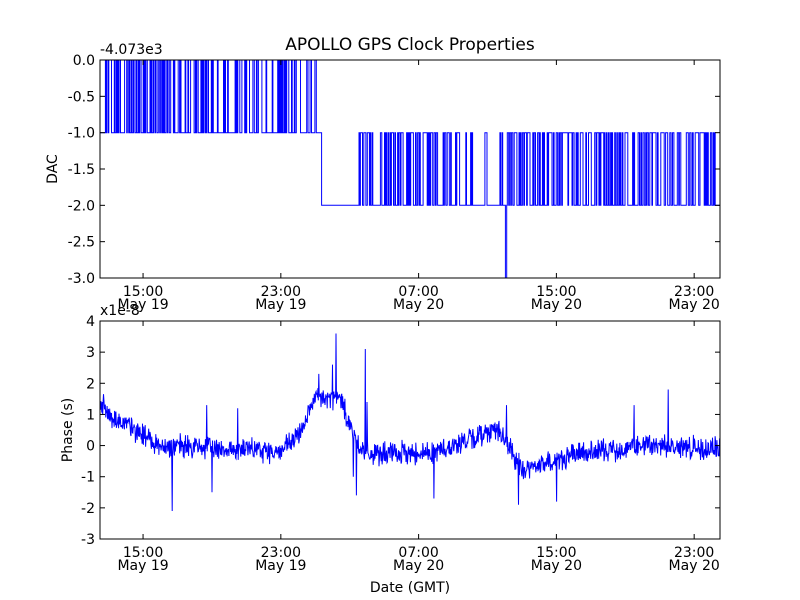 This screenshot has height=600, width=800. I want to click on phase-y-tick-label: 4, so click(90, 322).